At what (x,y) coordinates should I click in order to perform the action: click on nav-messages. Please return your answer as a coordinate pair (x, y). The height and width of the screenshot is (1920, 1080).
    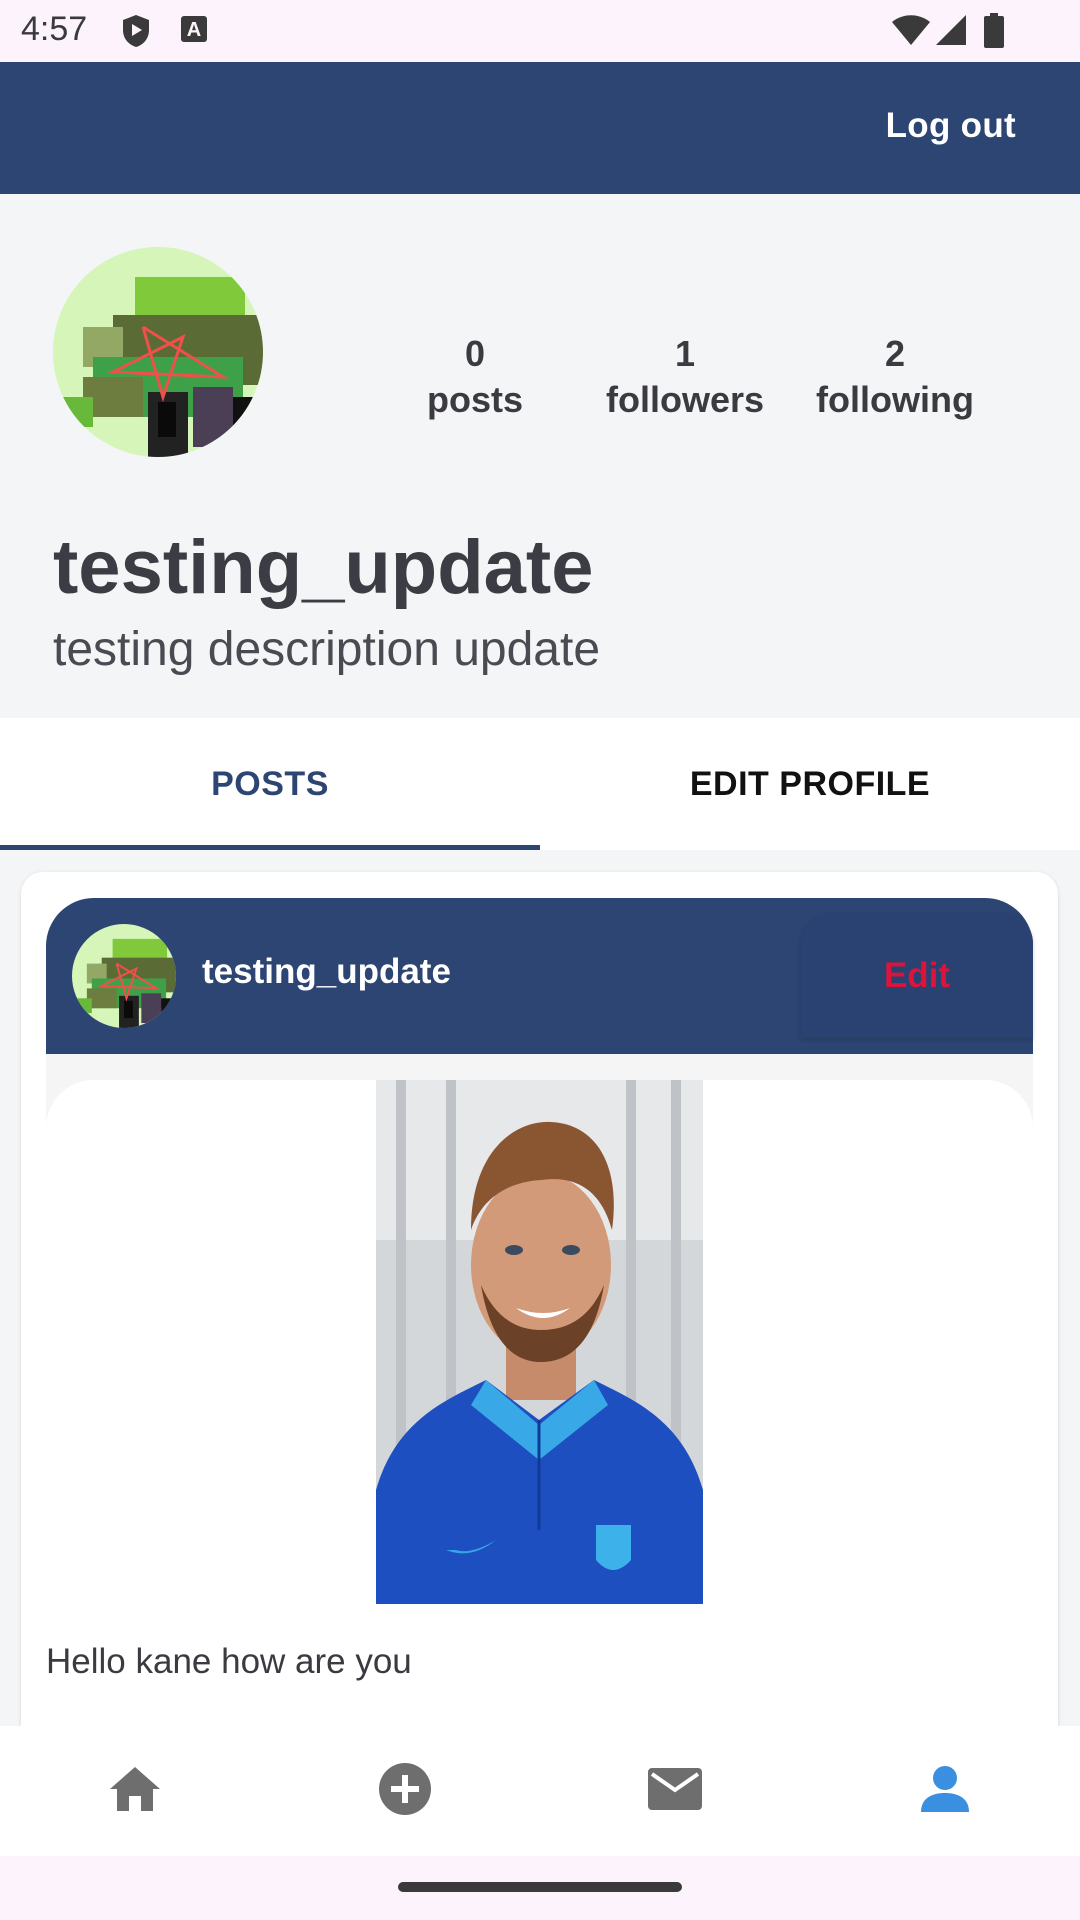
    Looking at the image, I should click on (675, 1791).